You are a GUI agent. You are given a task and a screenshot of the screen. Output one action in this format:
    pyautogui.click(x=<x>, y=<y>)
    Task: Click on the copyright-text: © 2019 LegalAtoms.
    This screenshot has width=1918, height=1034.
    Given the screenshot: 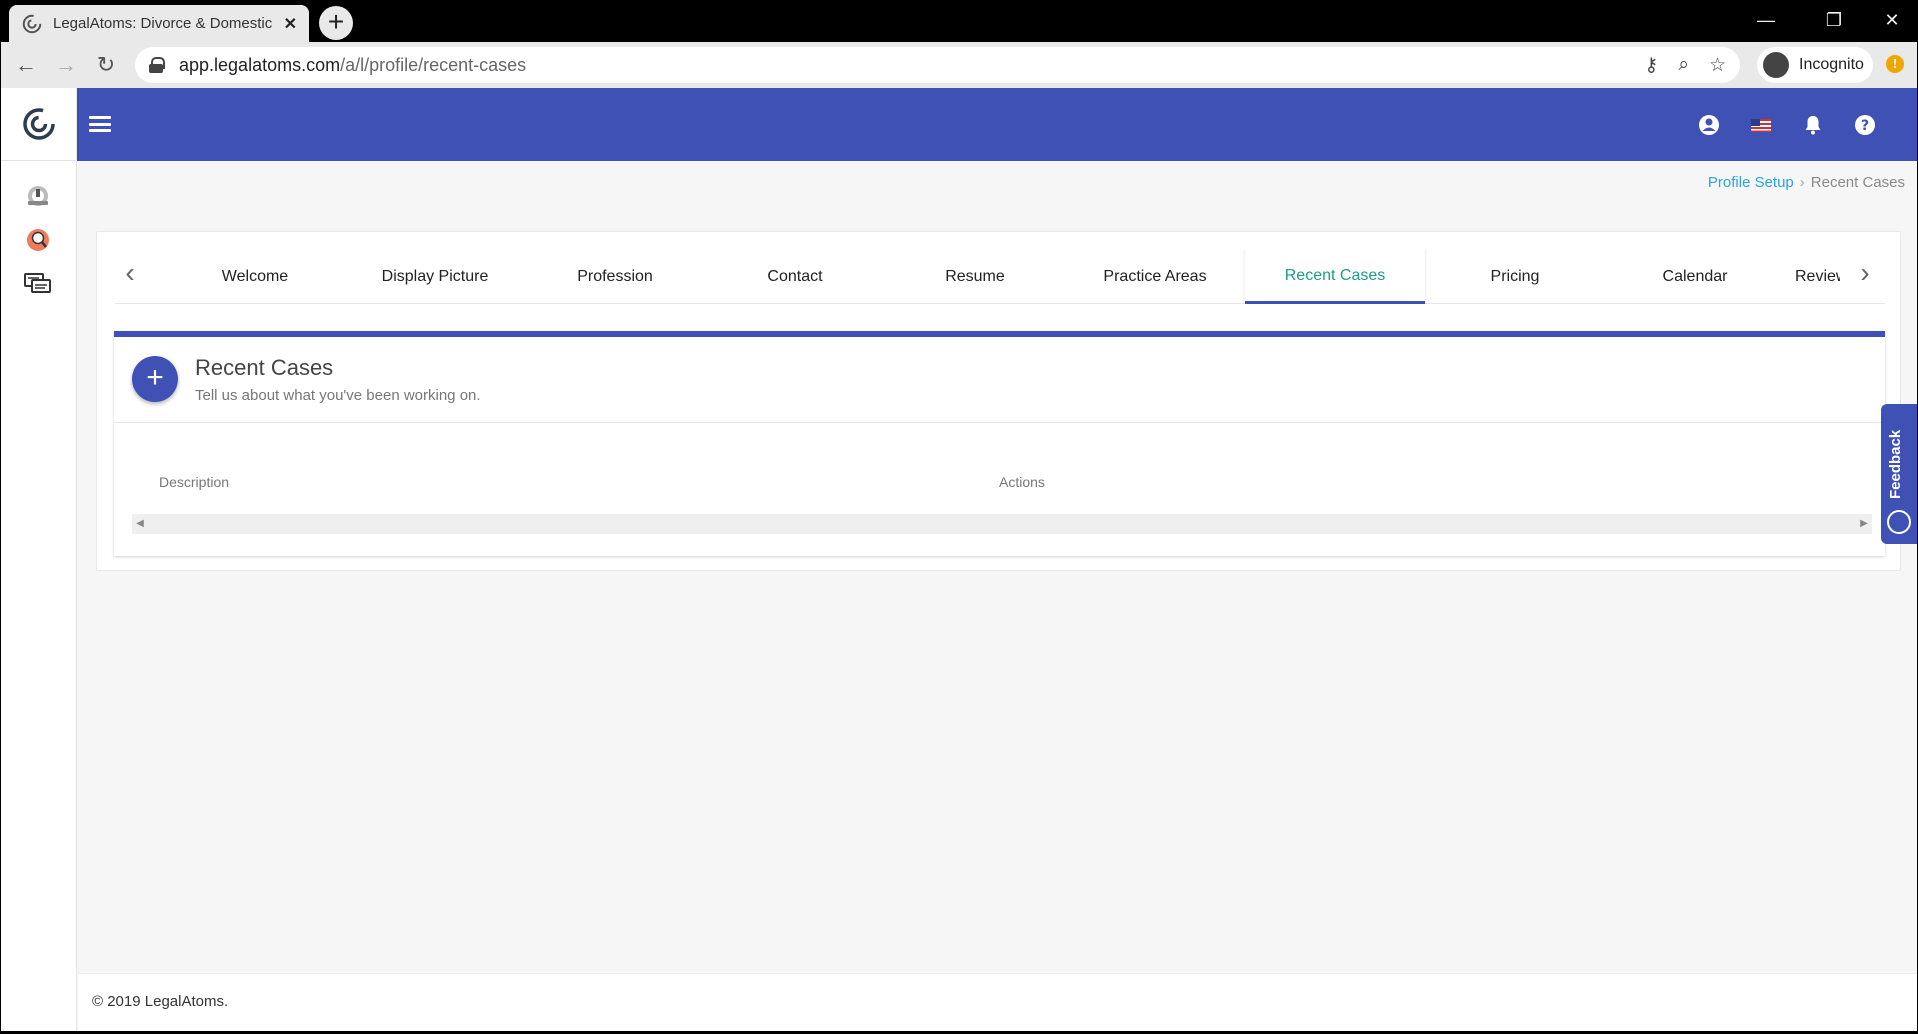 What is the action you would take?
    pyautogui.click(x=160, y=1001)
    